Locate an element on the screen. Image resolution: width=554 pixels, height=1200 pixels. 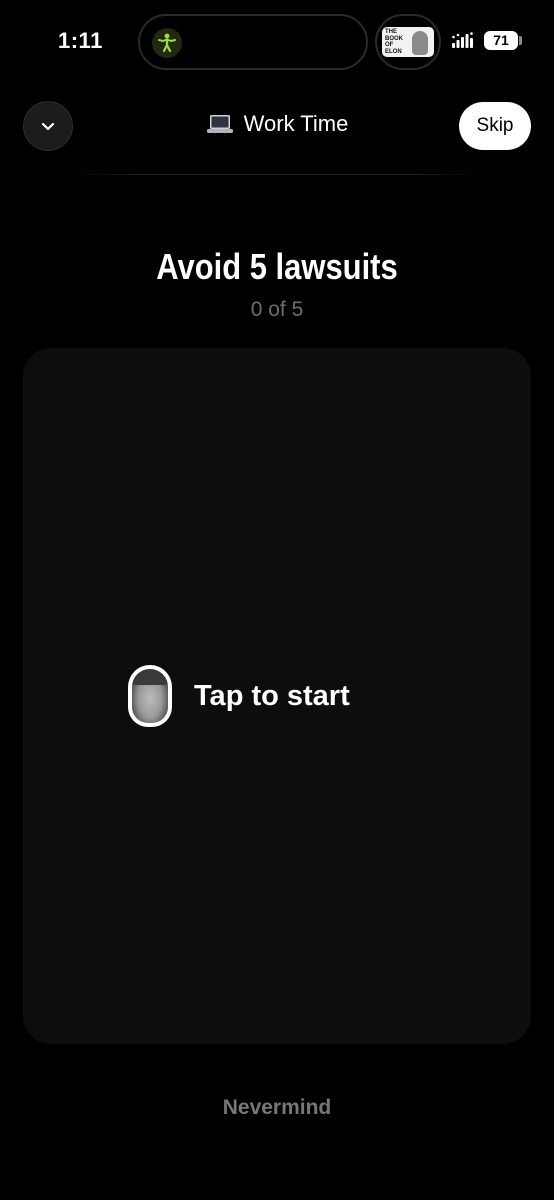
task-title: Avoid 5 lawsuits is located at coordinates (277, 266).